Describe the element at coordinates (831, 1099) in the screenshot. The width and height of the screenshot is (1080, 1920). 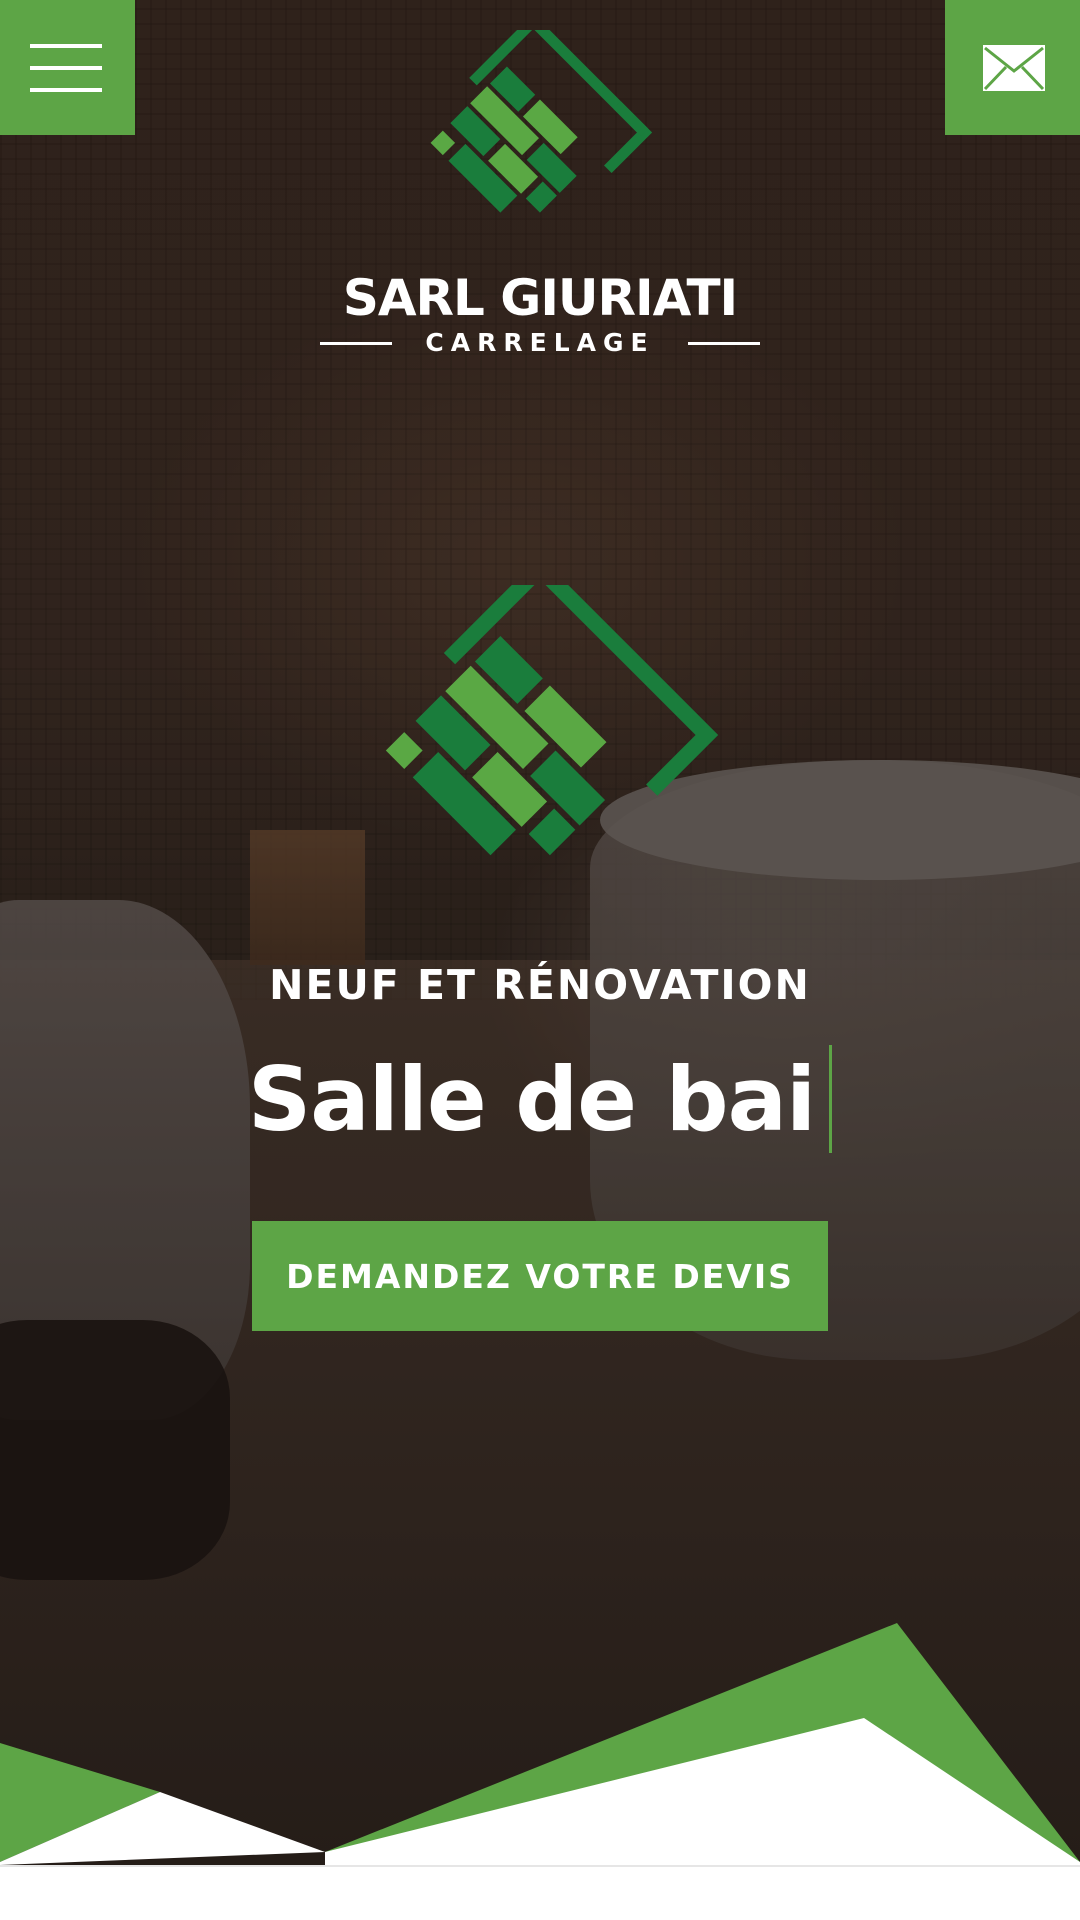
I see `typing-caret` at that location.